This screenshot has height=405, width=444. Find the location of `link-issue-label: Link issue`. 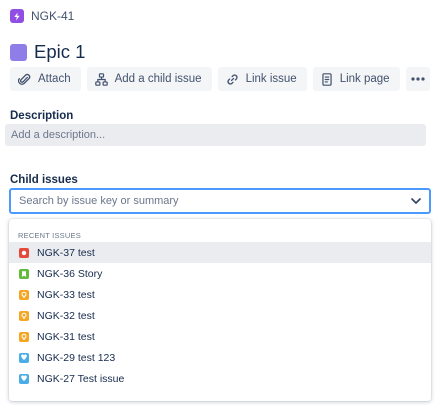

link-issue-label: Link issue is located at coordinates (271, 79).